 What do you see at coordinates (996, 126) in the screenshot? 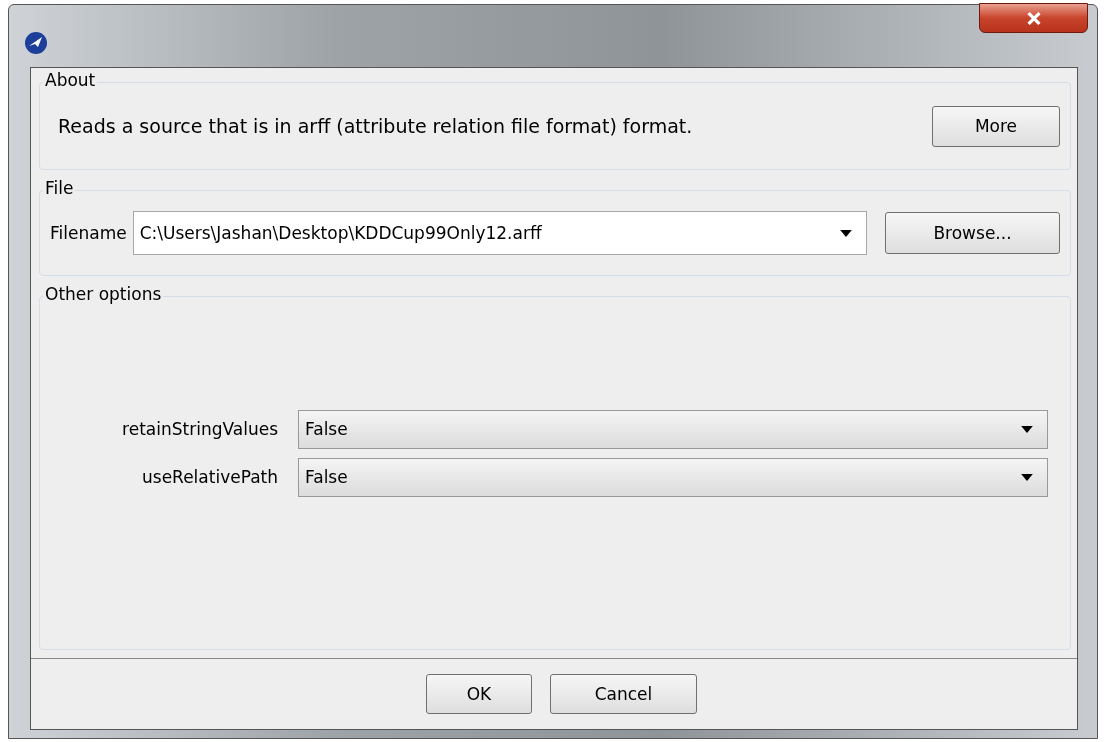
I see `more-button: More` at bounding box center [996, 126].